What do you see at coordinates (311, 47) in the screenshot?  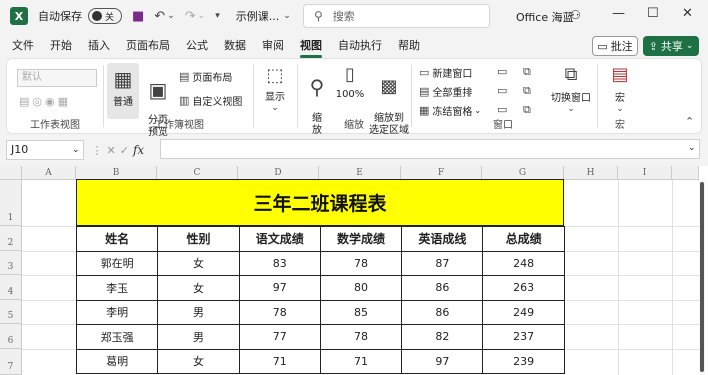 I see `tab-view: 视图` at bounding box center [311, 47].